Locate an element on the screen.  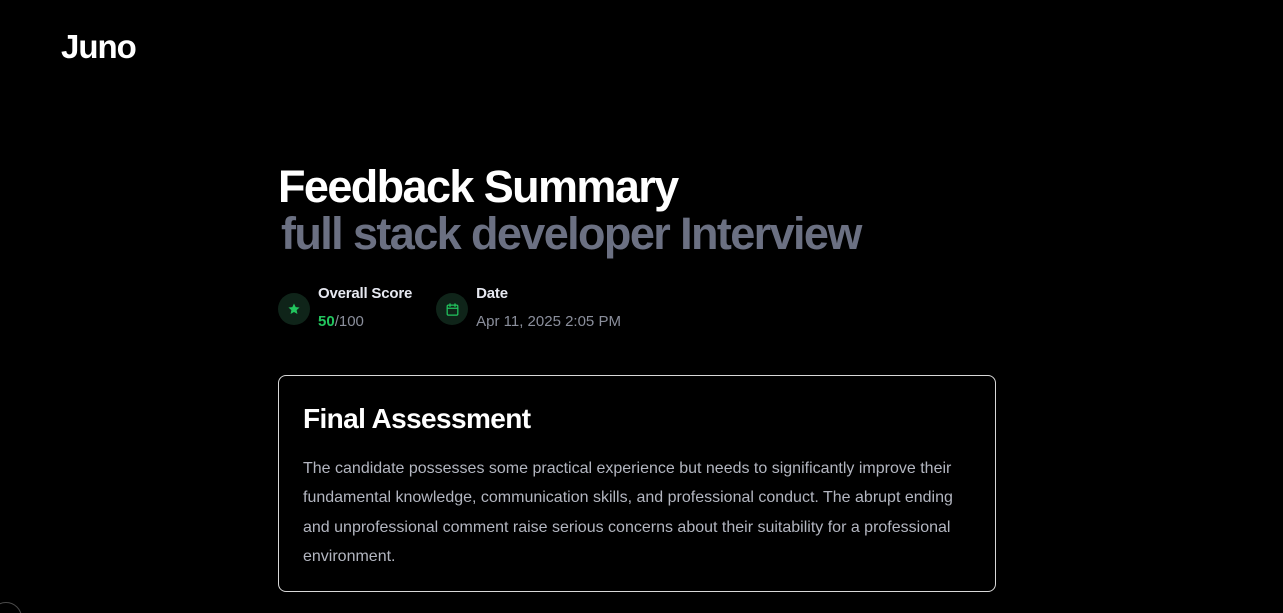
final-assessment-title: Final Assessment is located at coordinates (417, 418).